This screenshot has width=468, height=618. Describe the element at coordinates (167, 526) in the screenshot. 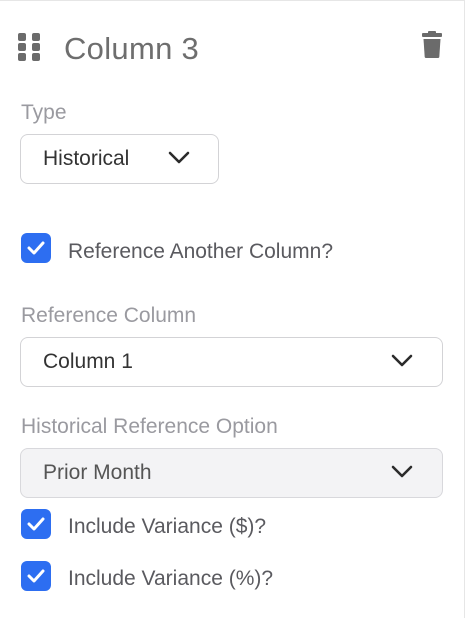

I see `include-variance-dollar-label: Include Variance ($)?` at that location.